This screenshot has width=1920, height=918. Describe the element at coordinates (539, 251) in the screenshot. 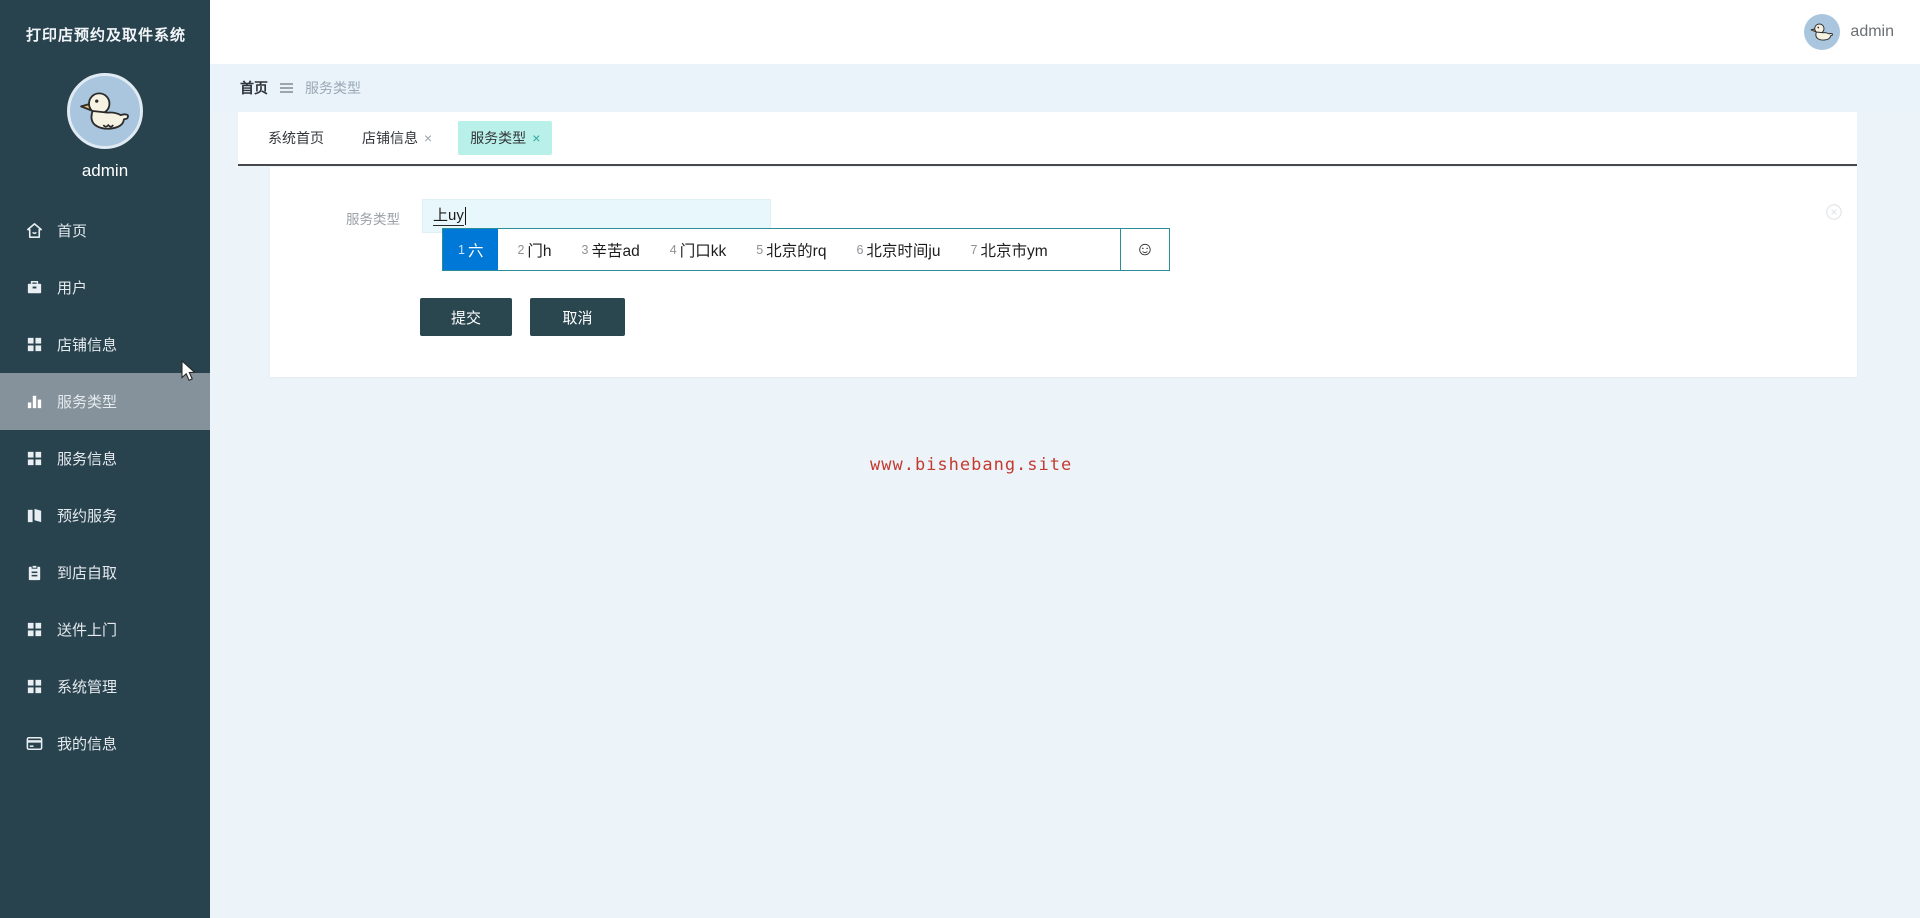

I see `ime-candidate-text: 门h` at that location.